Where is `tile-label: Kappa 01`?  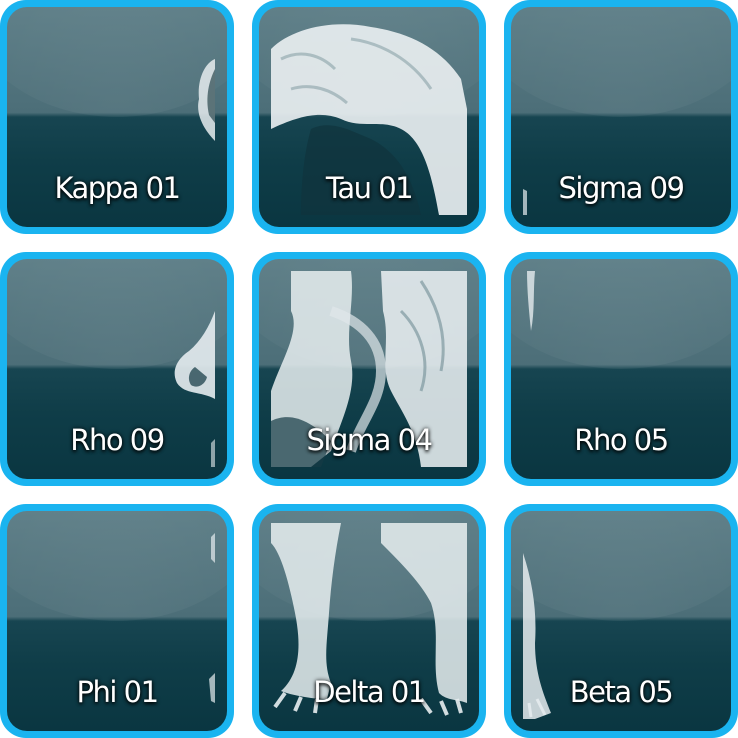
tile-label: Kappa 01 is located at coordinates (118, 188).